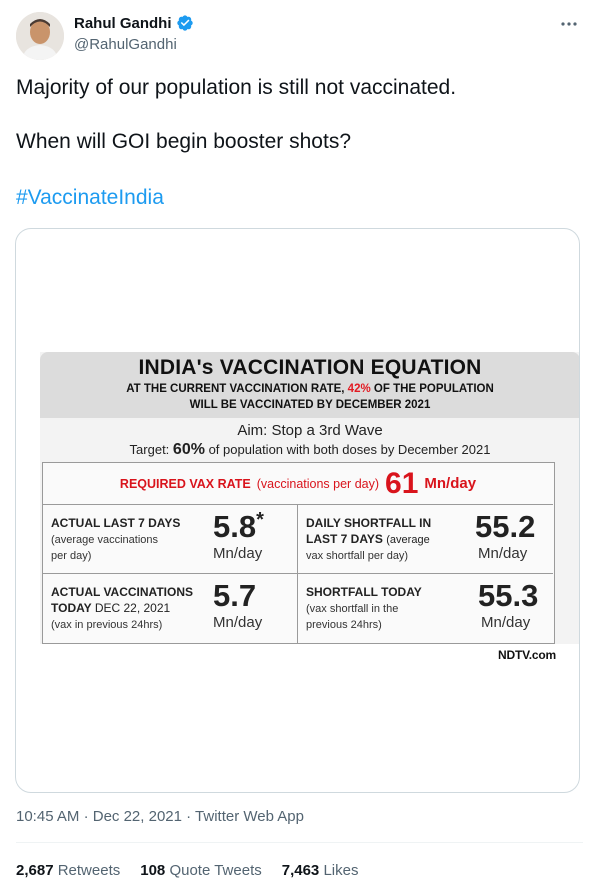  Describe the element at coordinates (344, 625) in the screenshot. I see `cell-desc-2: previous 24hrs)` at that location.